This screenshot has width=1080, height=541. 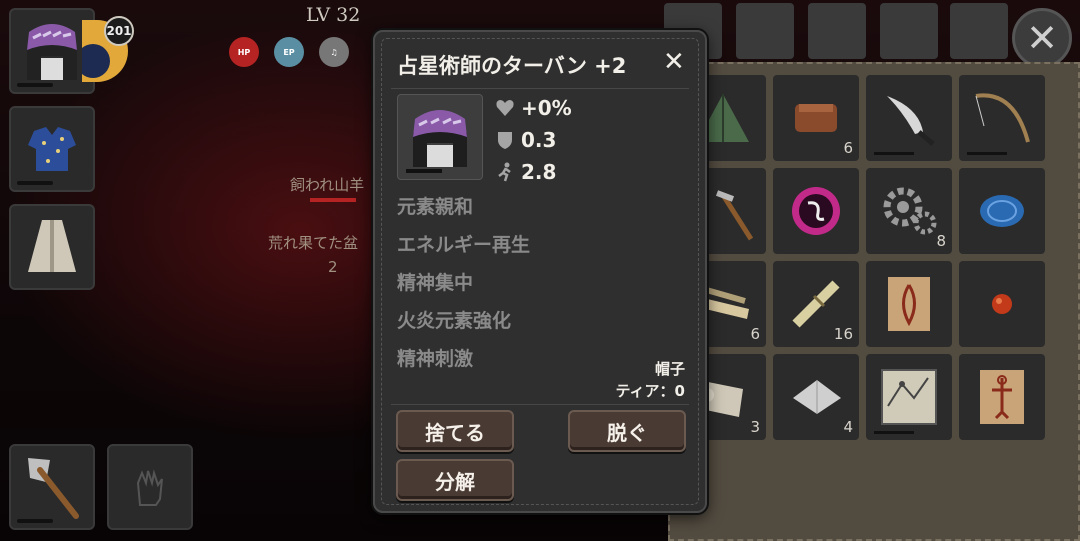 I want to click on enchantment-item: 精神刺激, so click(x=435, y=359).